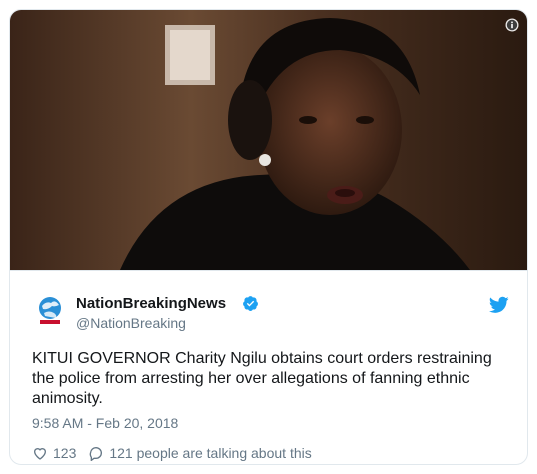  Describe the element at coordinates (250, 303) in the screenshot. I see `verified-badge-icon` at that location.